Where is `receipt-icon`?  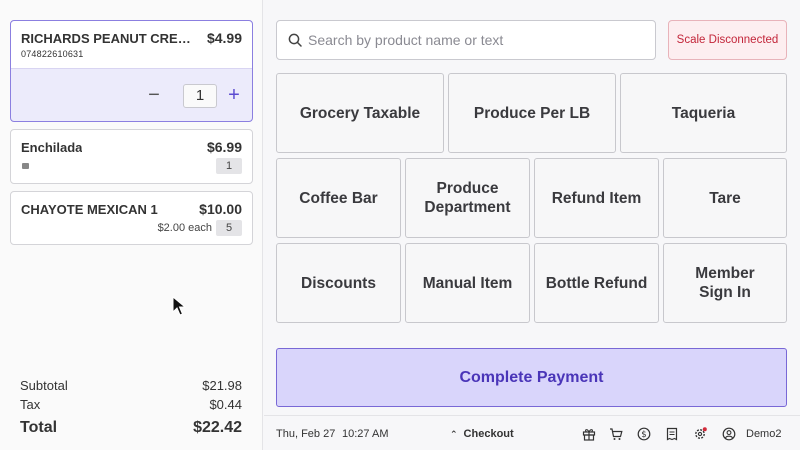
receipt-icon is located at coordinates (672, 434).